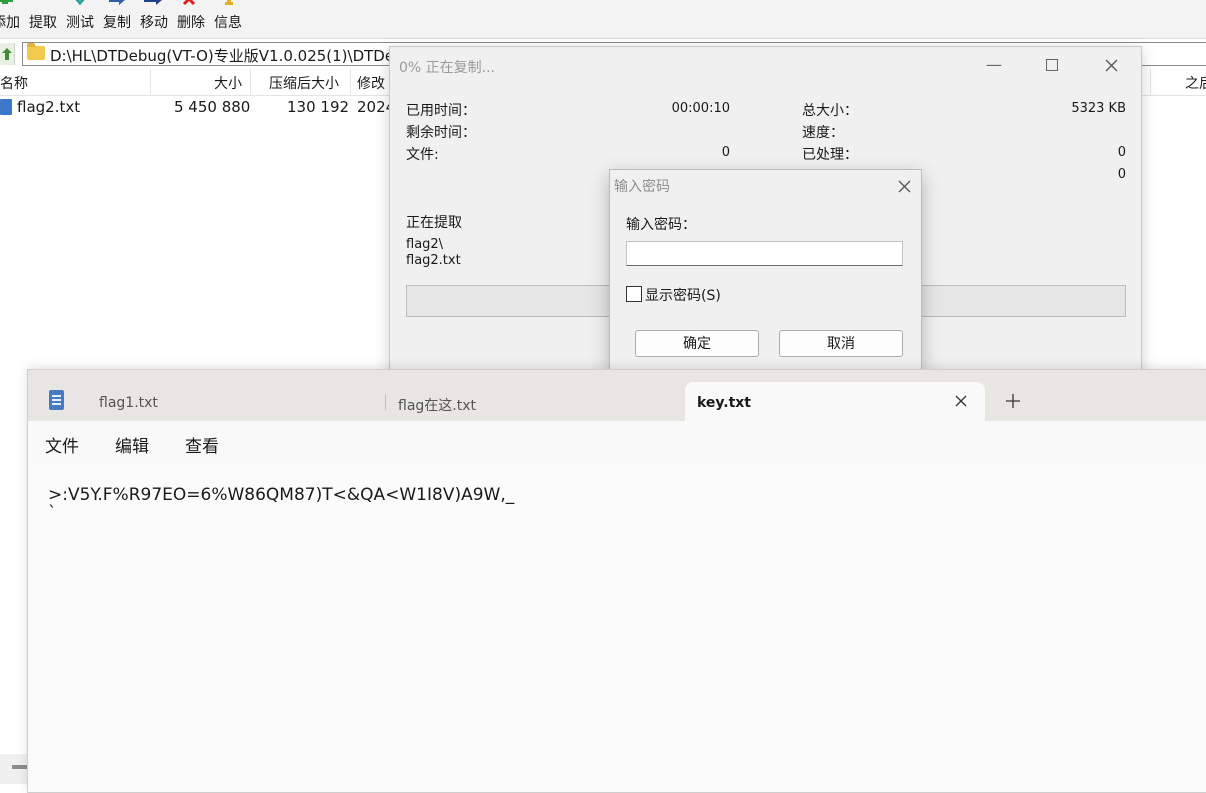 The width and height of the screenshot is (1206, 793). I want to click on toolbar-add-button: 添加, so click(13, 19).